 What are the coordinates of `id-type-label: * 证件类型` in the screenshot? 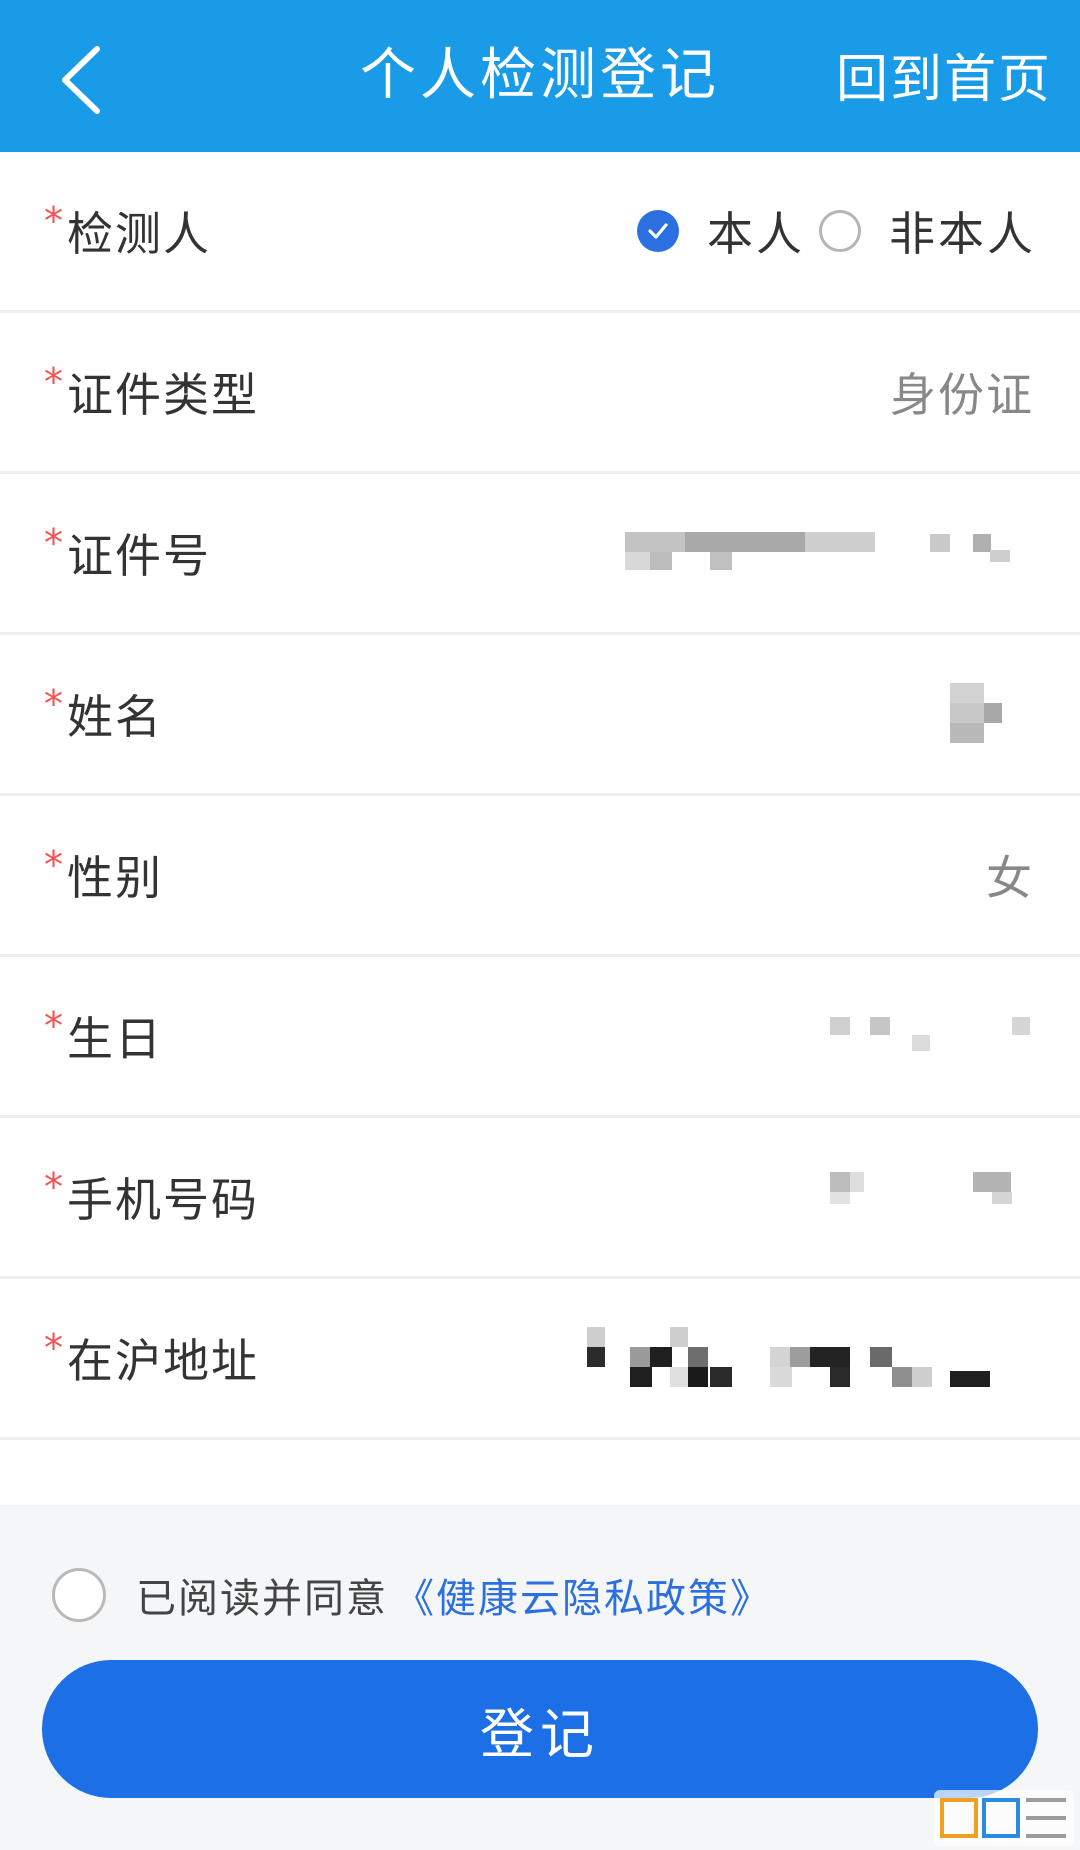 It's located at (151, 392).